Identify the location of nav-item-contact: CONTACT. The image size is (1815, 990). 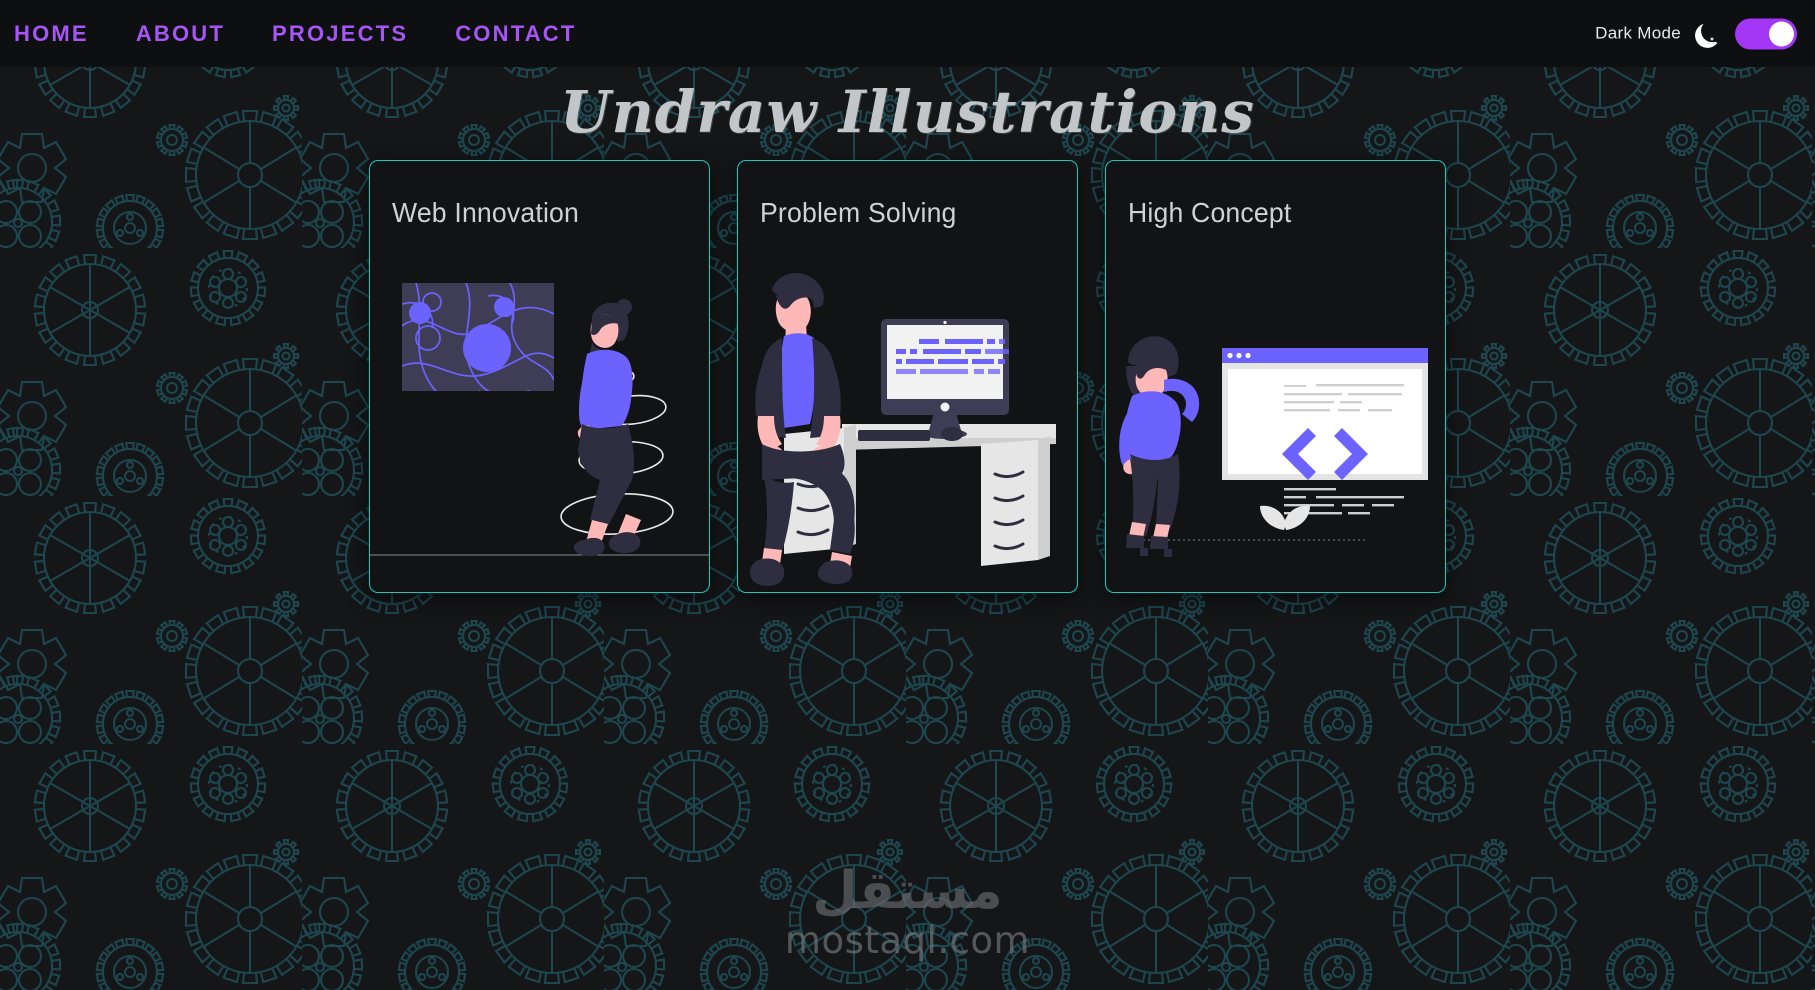
(515, 34).